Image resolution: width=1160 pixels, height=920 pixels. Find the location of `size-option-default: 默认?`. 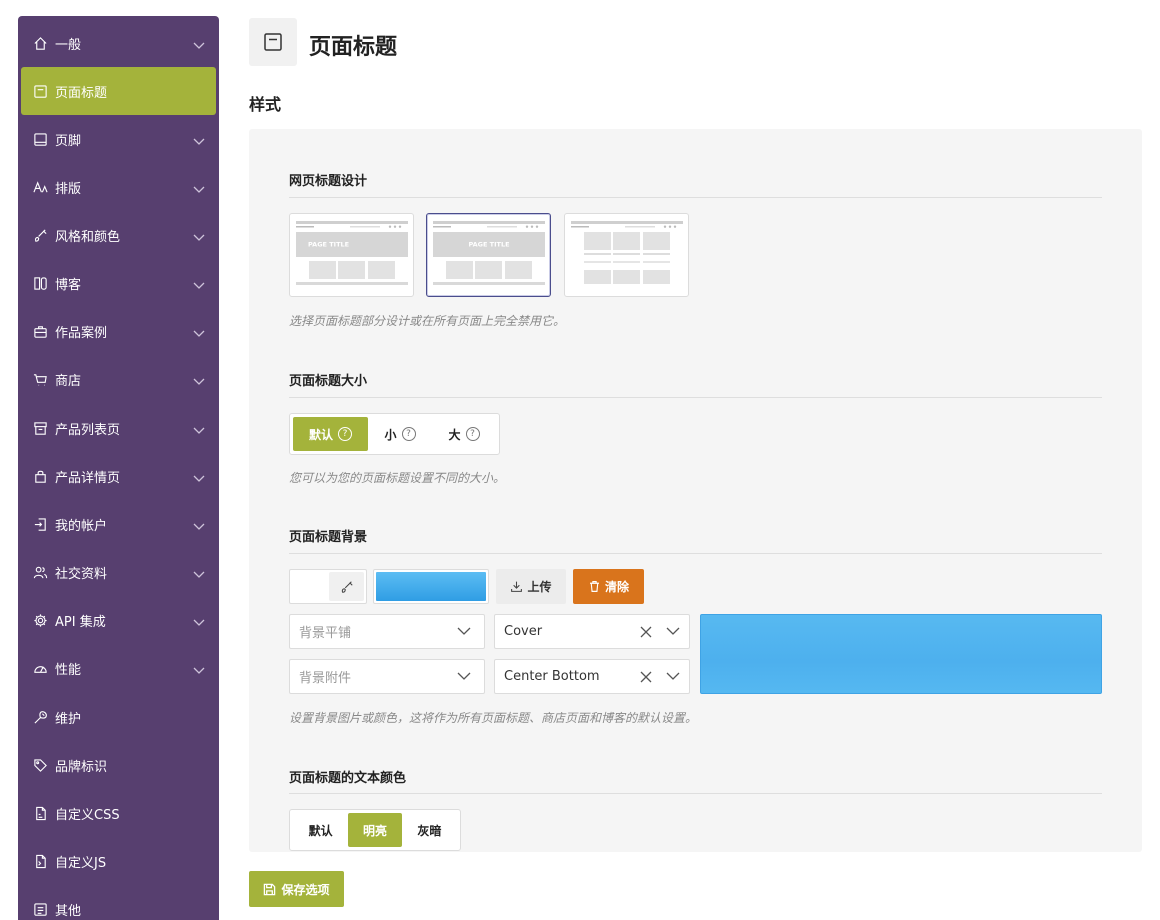

size-option-default: 默认? is located at coordinates (330, 434).